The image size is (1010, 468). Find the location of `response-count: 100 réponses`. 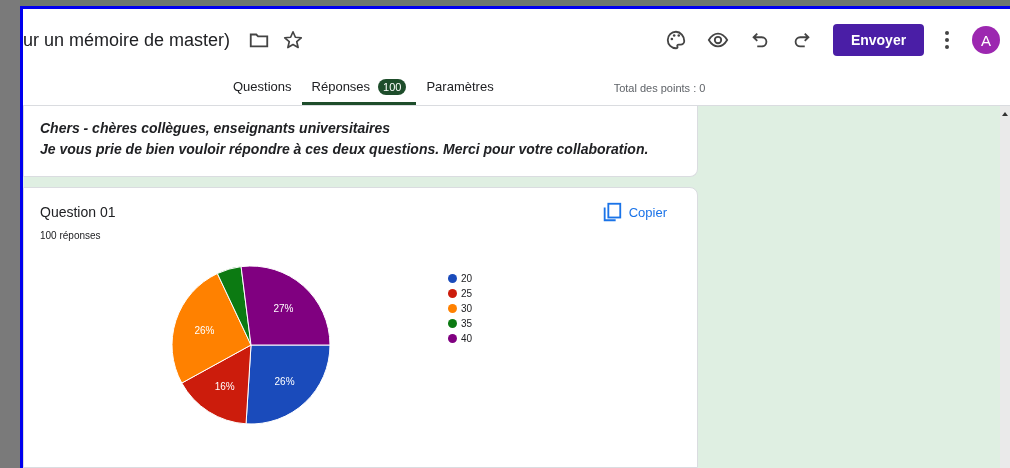

response-count: 100 réponses is located at coordinates (70, 235).